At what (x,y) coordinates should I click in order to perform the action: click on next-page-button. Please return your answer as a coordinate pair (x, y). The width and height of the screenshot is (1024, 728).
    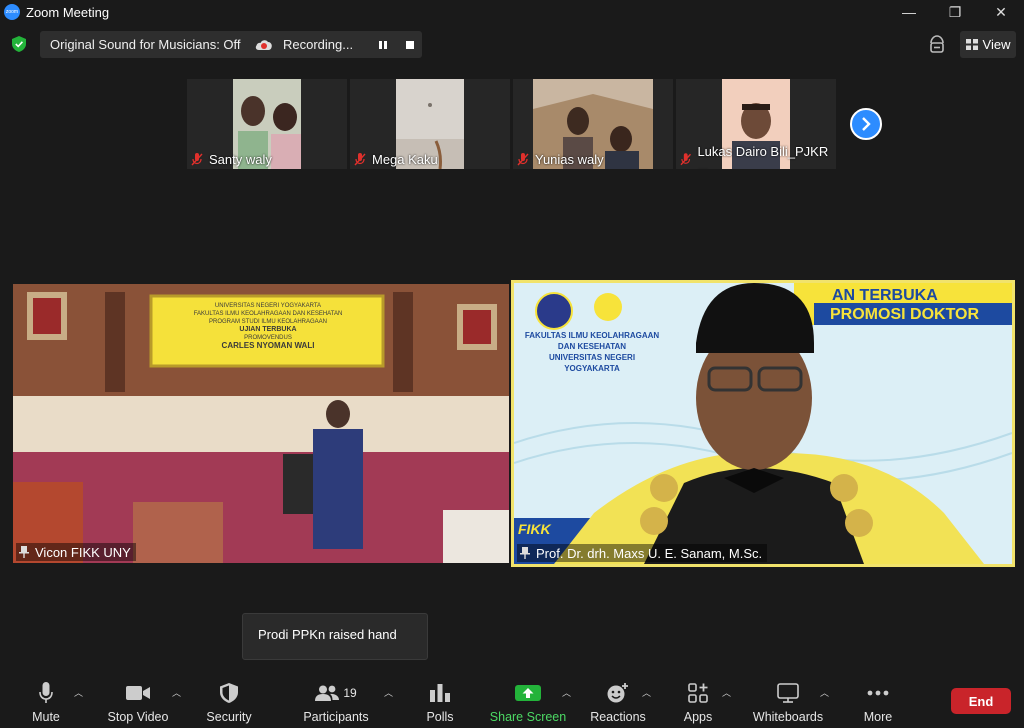
    Looking at the image, I should click on (866, 124).